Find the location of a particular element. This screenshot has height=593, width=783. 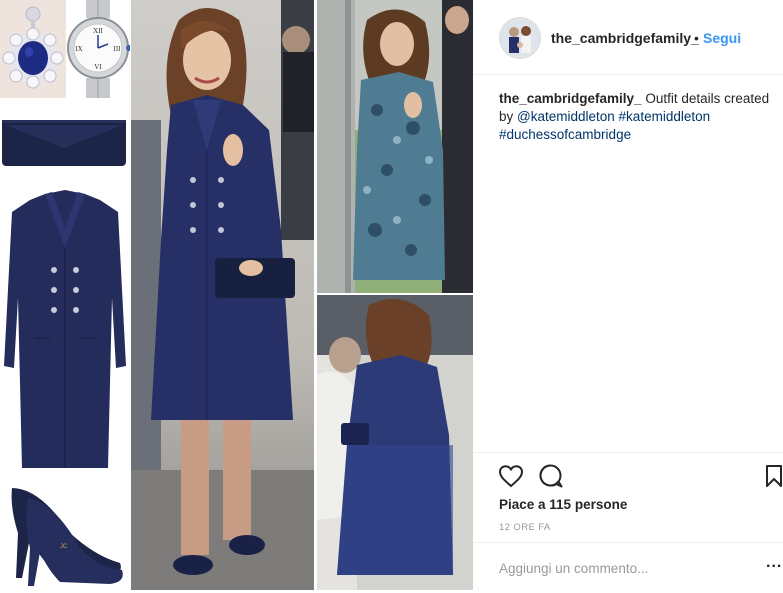

comment-icon is located at coordinates (551, 478).